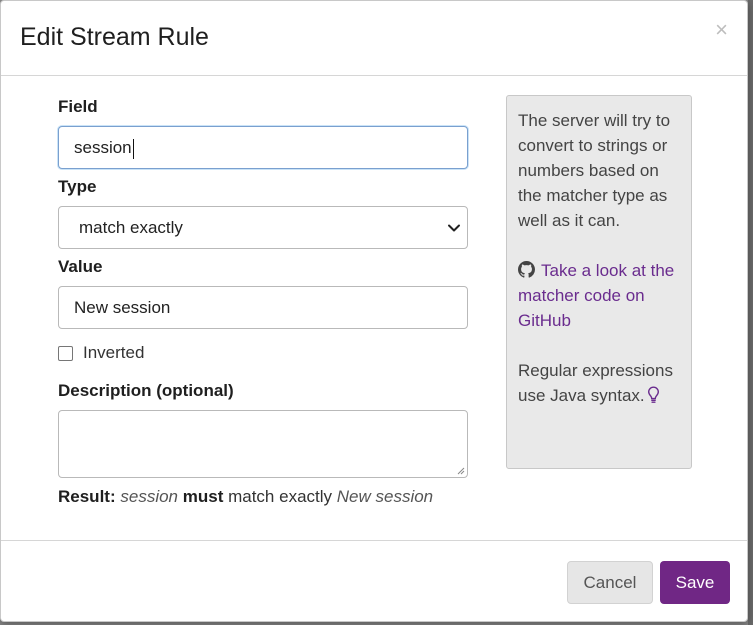  Describe the element at coordinates (77, 186) in the screenshot. I see `type-label: Type` at that location.